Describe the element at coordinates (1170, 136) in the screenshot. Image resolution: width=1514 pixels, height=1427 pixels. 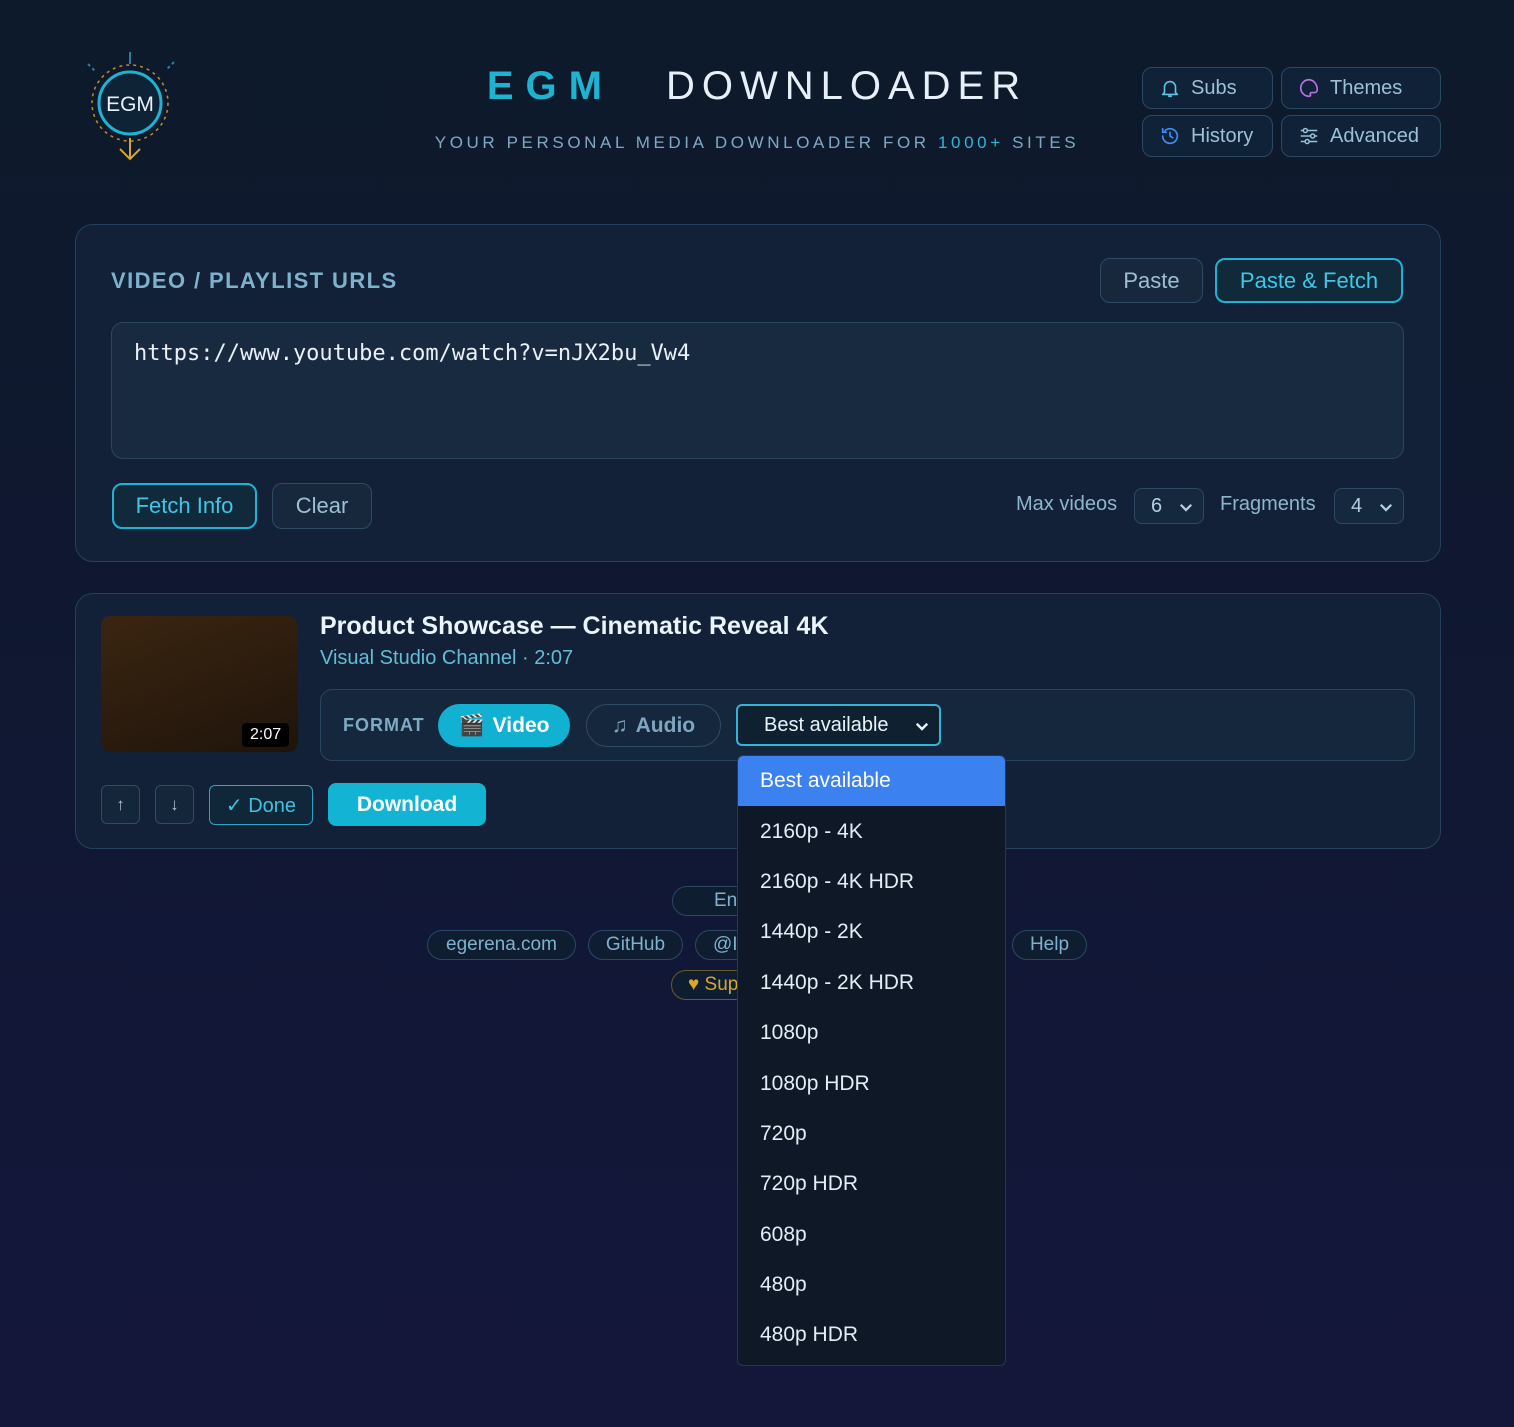
I see `history-icon` at that location.